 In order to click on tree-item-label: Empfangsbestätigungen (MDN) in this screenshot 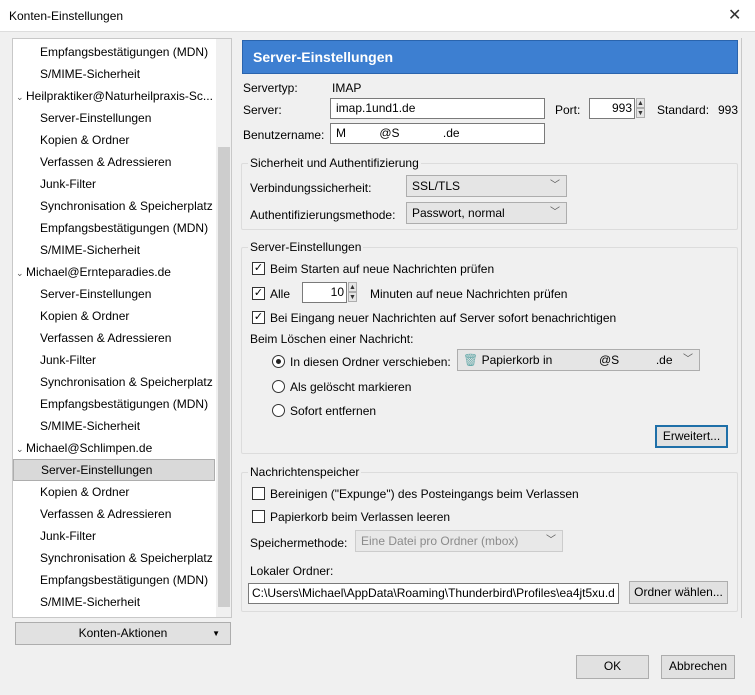, I will do `click(124, 228)`.